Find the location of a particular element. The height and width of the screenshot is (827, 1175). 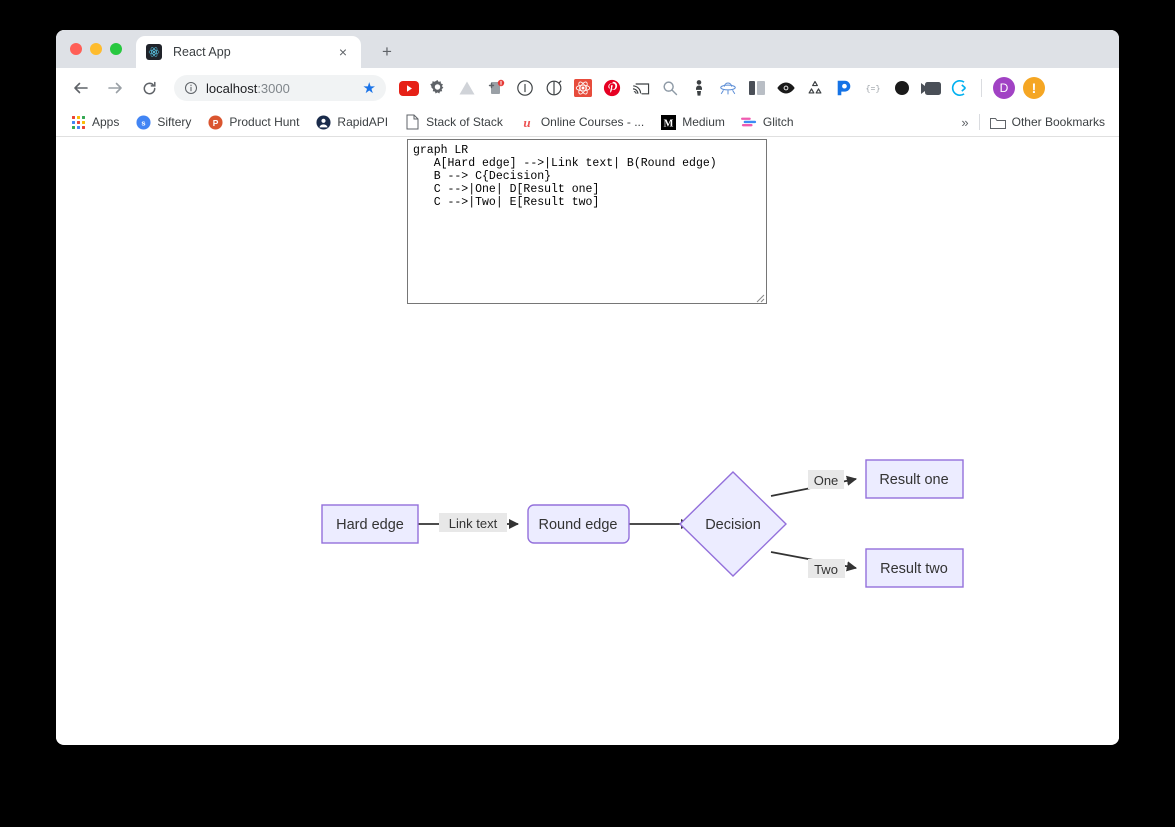

browser-tab: React App × is located at coordinates (248, 52).